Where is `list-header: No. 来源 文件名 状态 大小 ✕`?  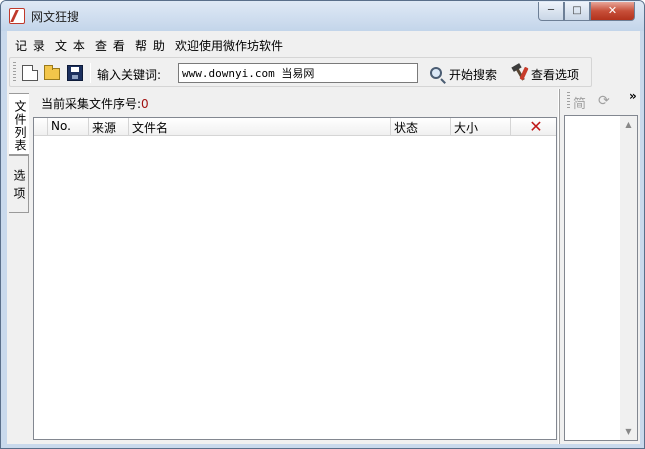 list-header: No. 来源 文件名 状态 大小 ✕ is located at coordinates (295, 127).